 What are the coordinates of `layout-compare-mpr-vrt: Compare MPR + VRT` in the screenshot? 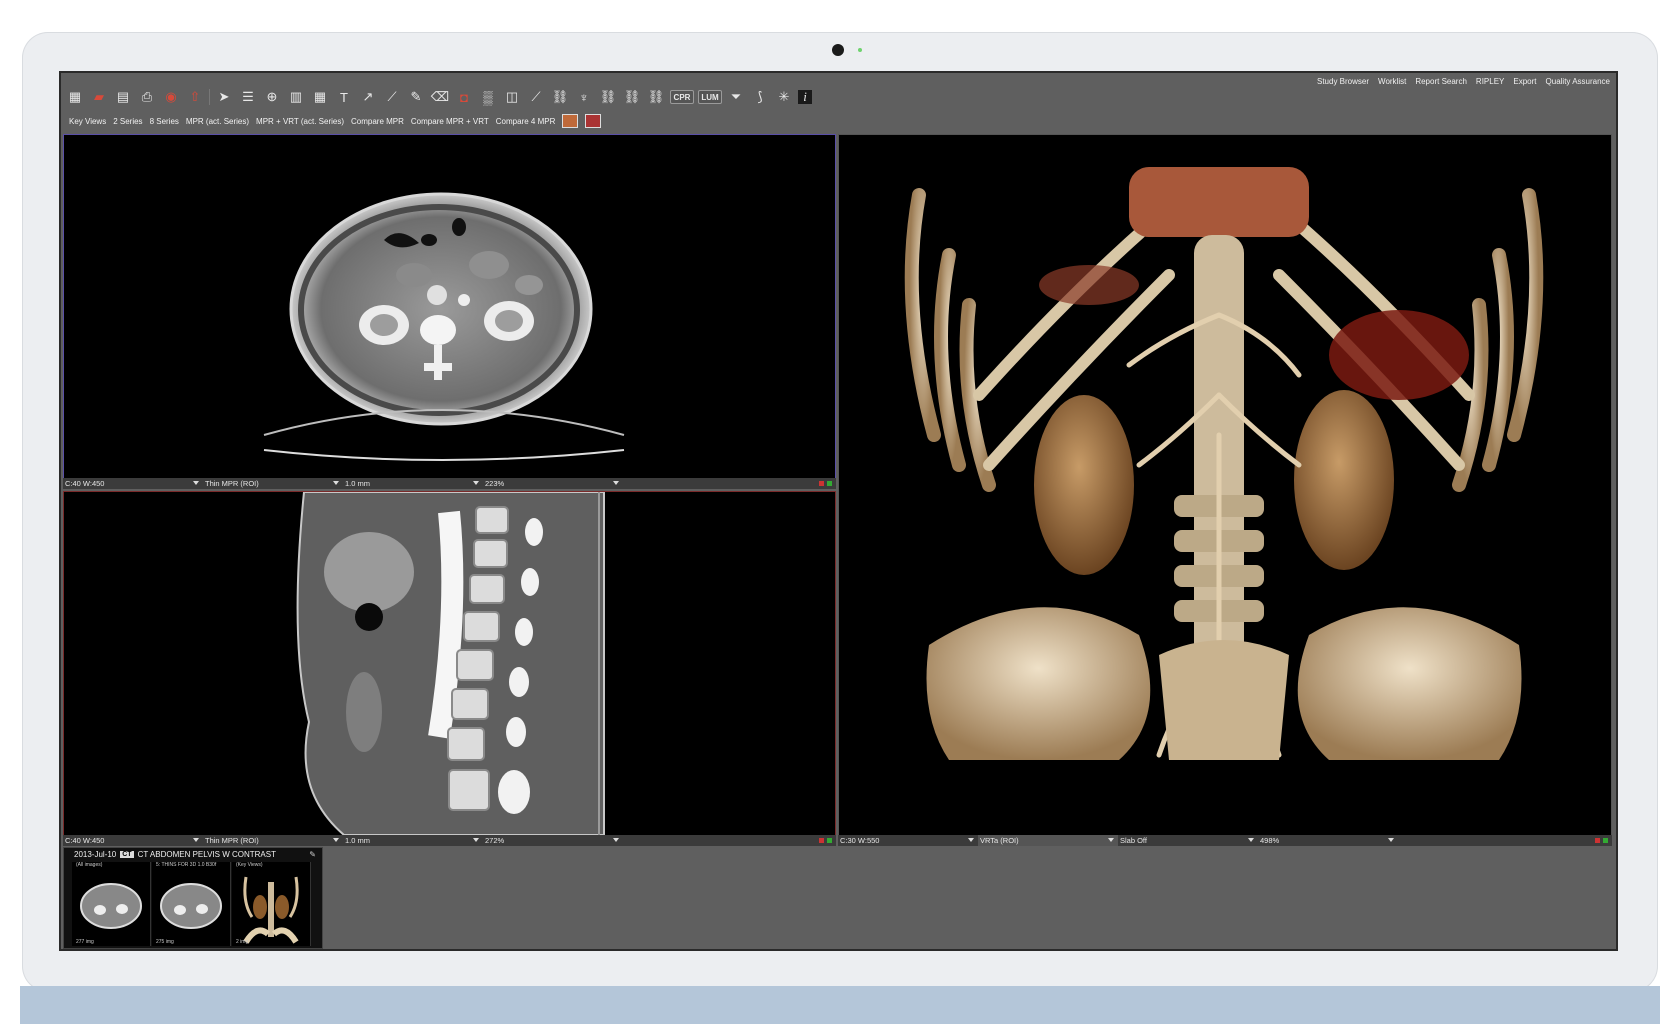 It's located at (450, 121).